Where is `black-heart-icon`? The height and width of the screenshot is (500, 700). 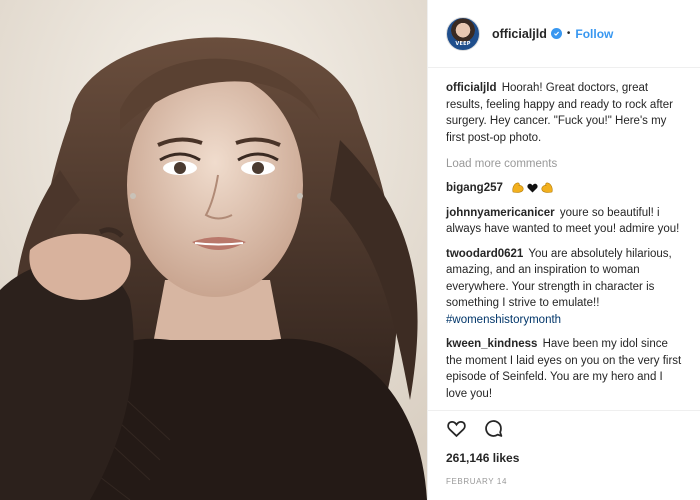
black-heart-icon is located at coordinates (532, 188).